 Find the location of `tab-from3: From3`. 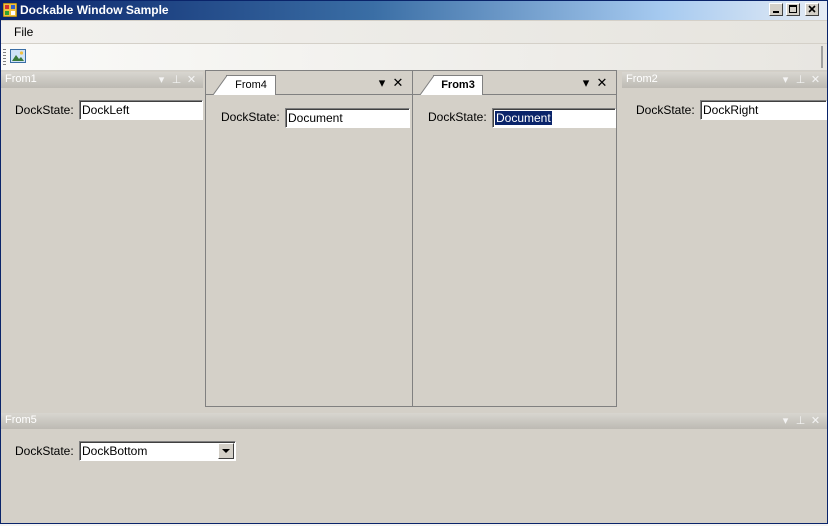

tab-from3: From3 is located at coordinates (451, 85).